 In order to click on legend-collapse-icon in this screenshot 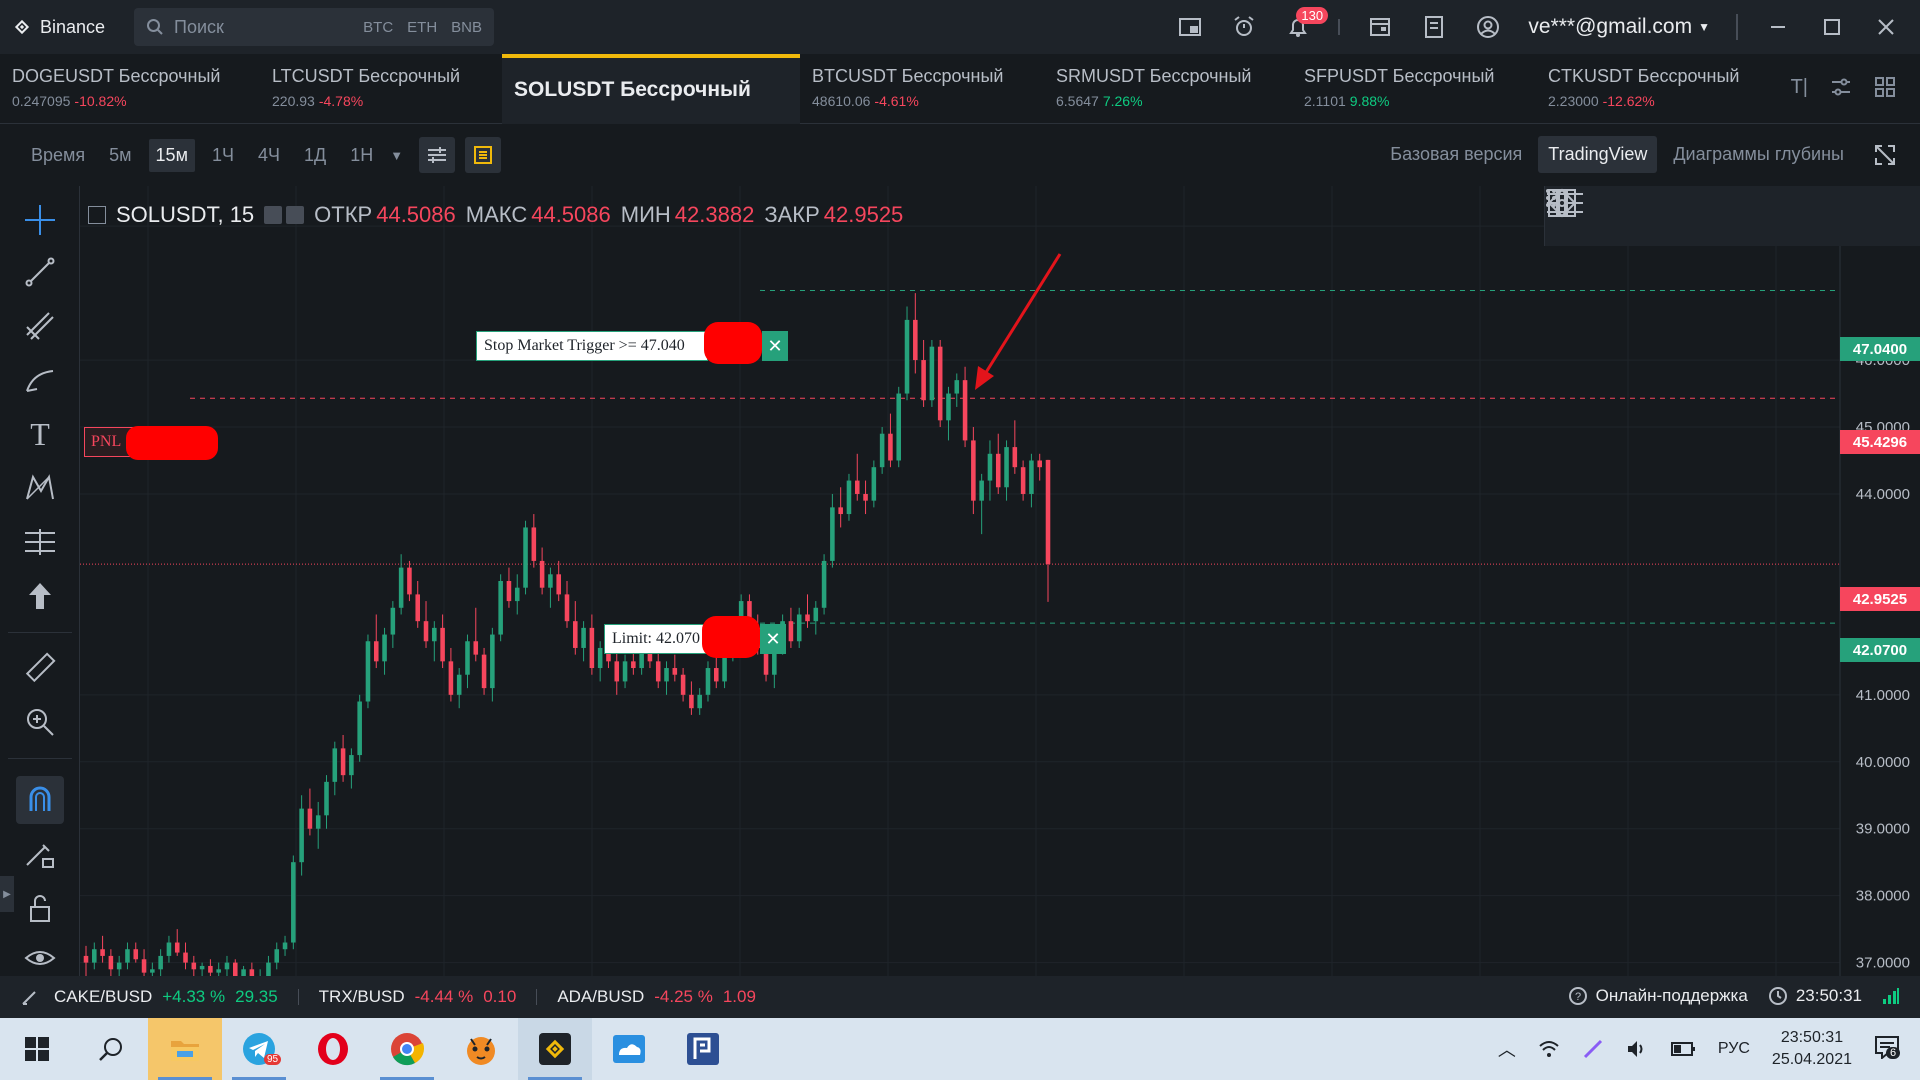, I will do `click(97, 215)`.